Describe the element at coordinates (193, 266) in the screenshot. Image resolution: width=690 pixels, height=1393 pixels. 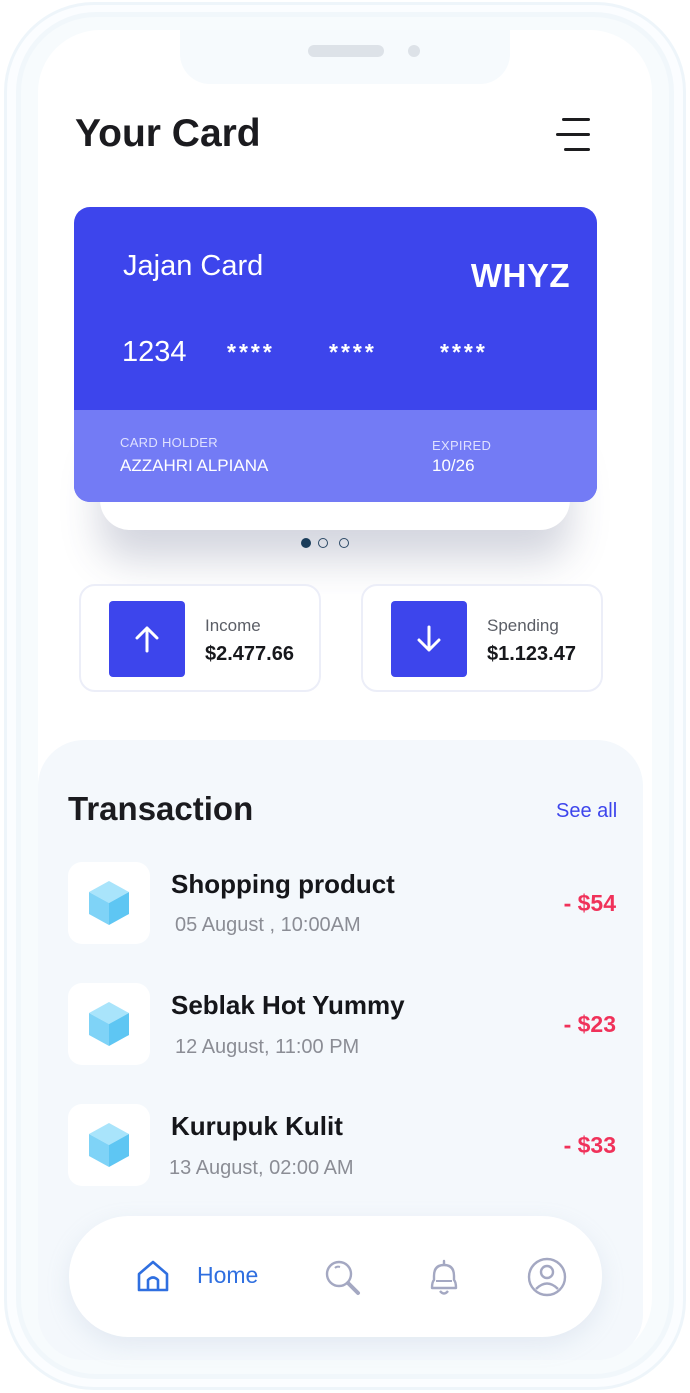
I see `card-name: Jajan Card` at that location.